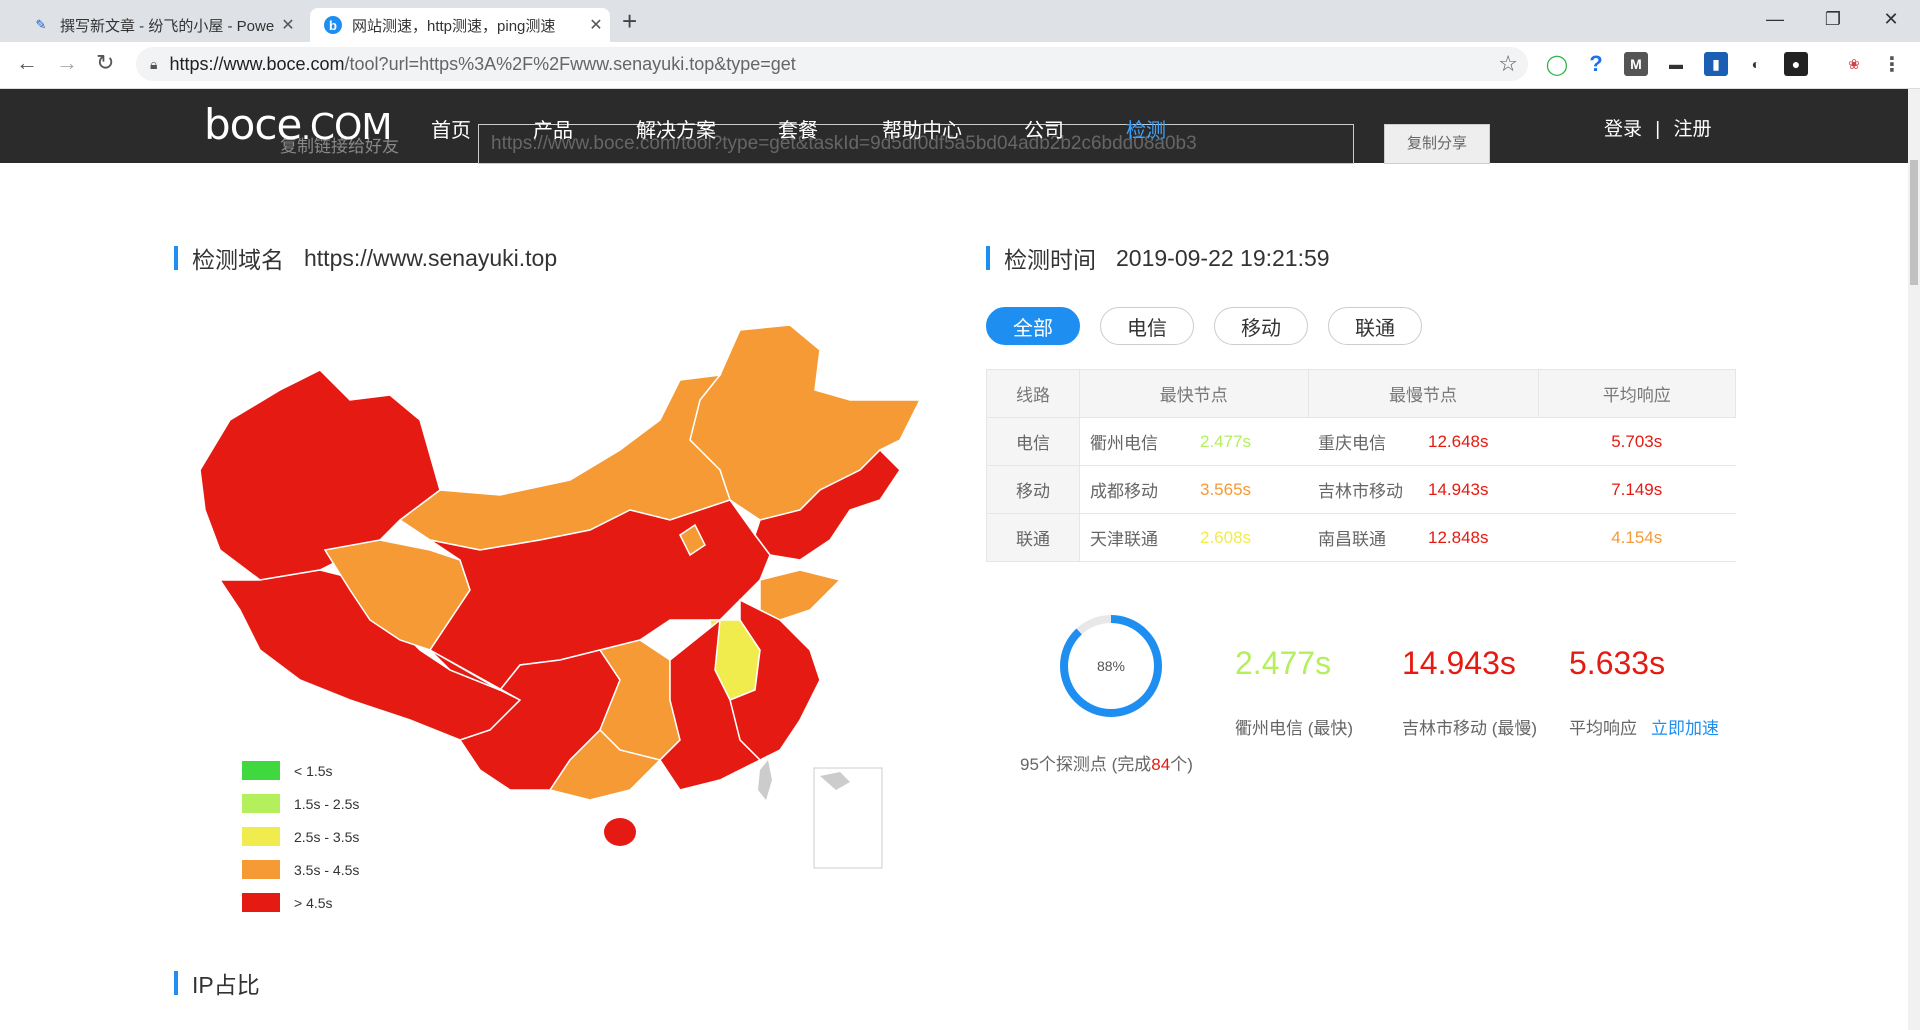 This screenshot has height=1030, width=1920. I want to click on browser-tab-1: ✎ 撰写新文章 - 纷飞的小屋 - Powe ✕, so click(160, 25).